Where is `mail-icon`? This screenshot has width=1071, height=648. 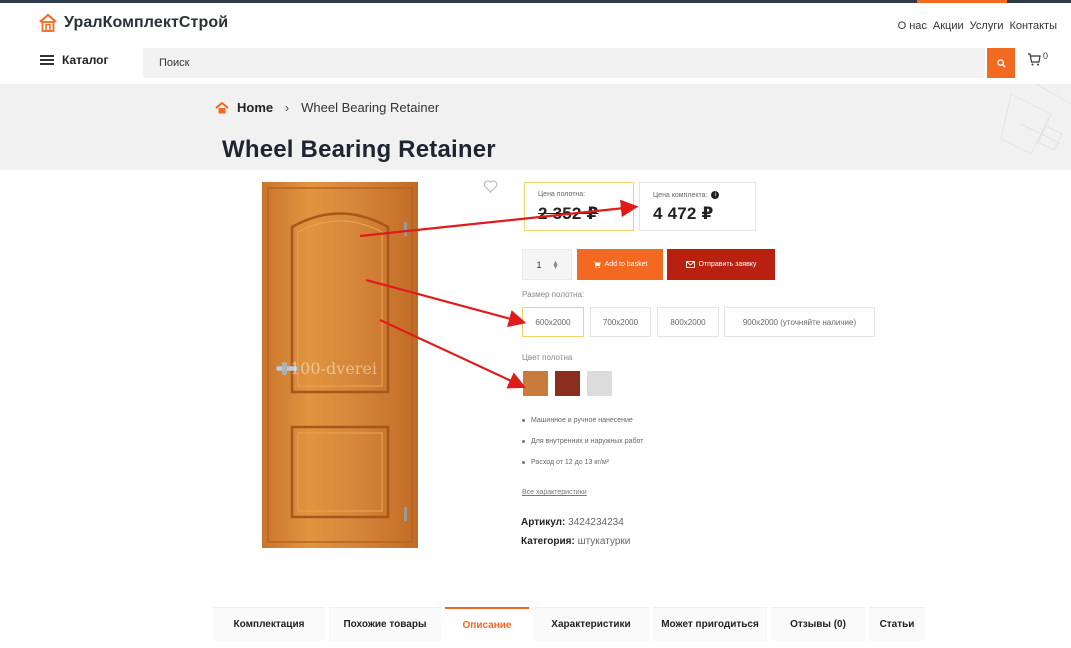
mail-icon is located at coordinates (690, 264).